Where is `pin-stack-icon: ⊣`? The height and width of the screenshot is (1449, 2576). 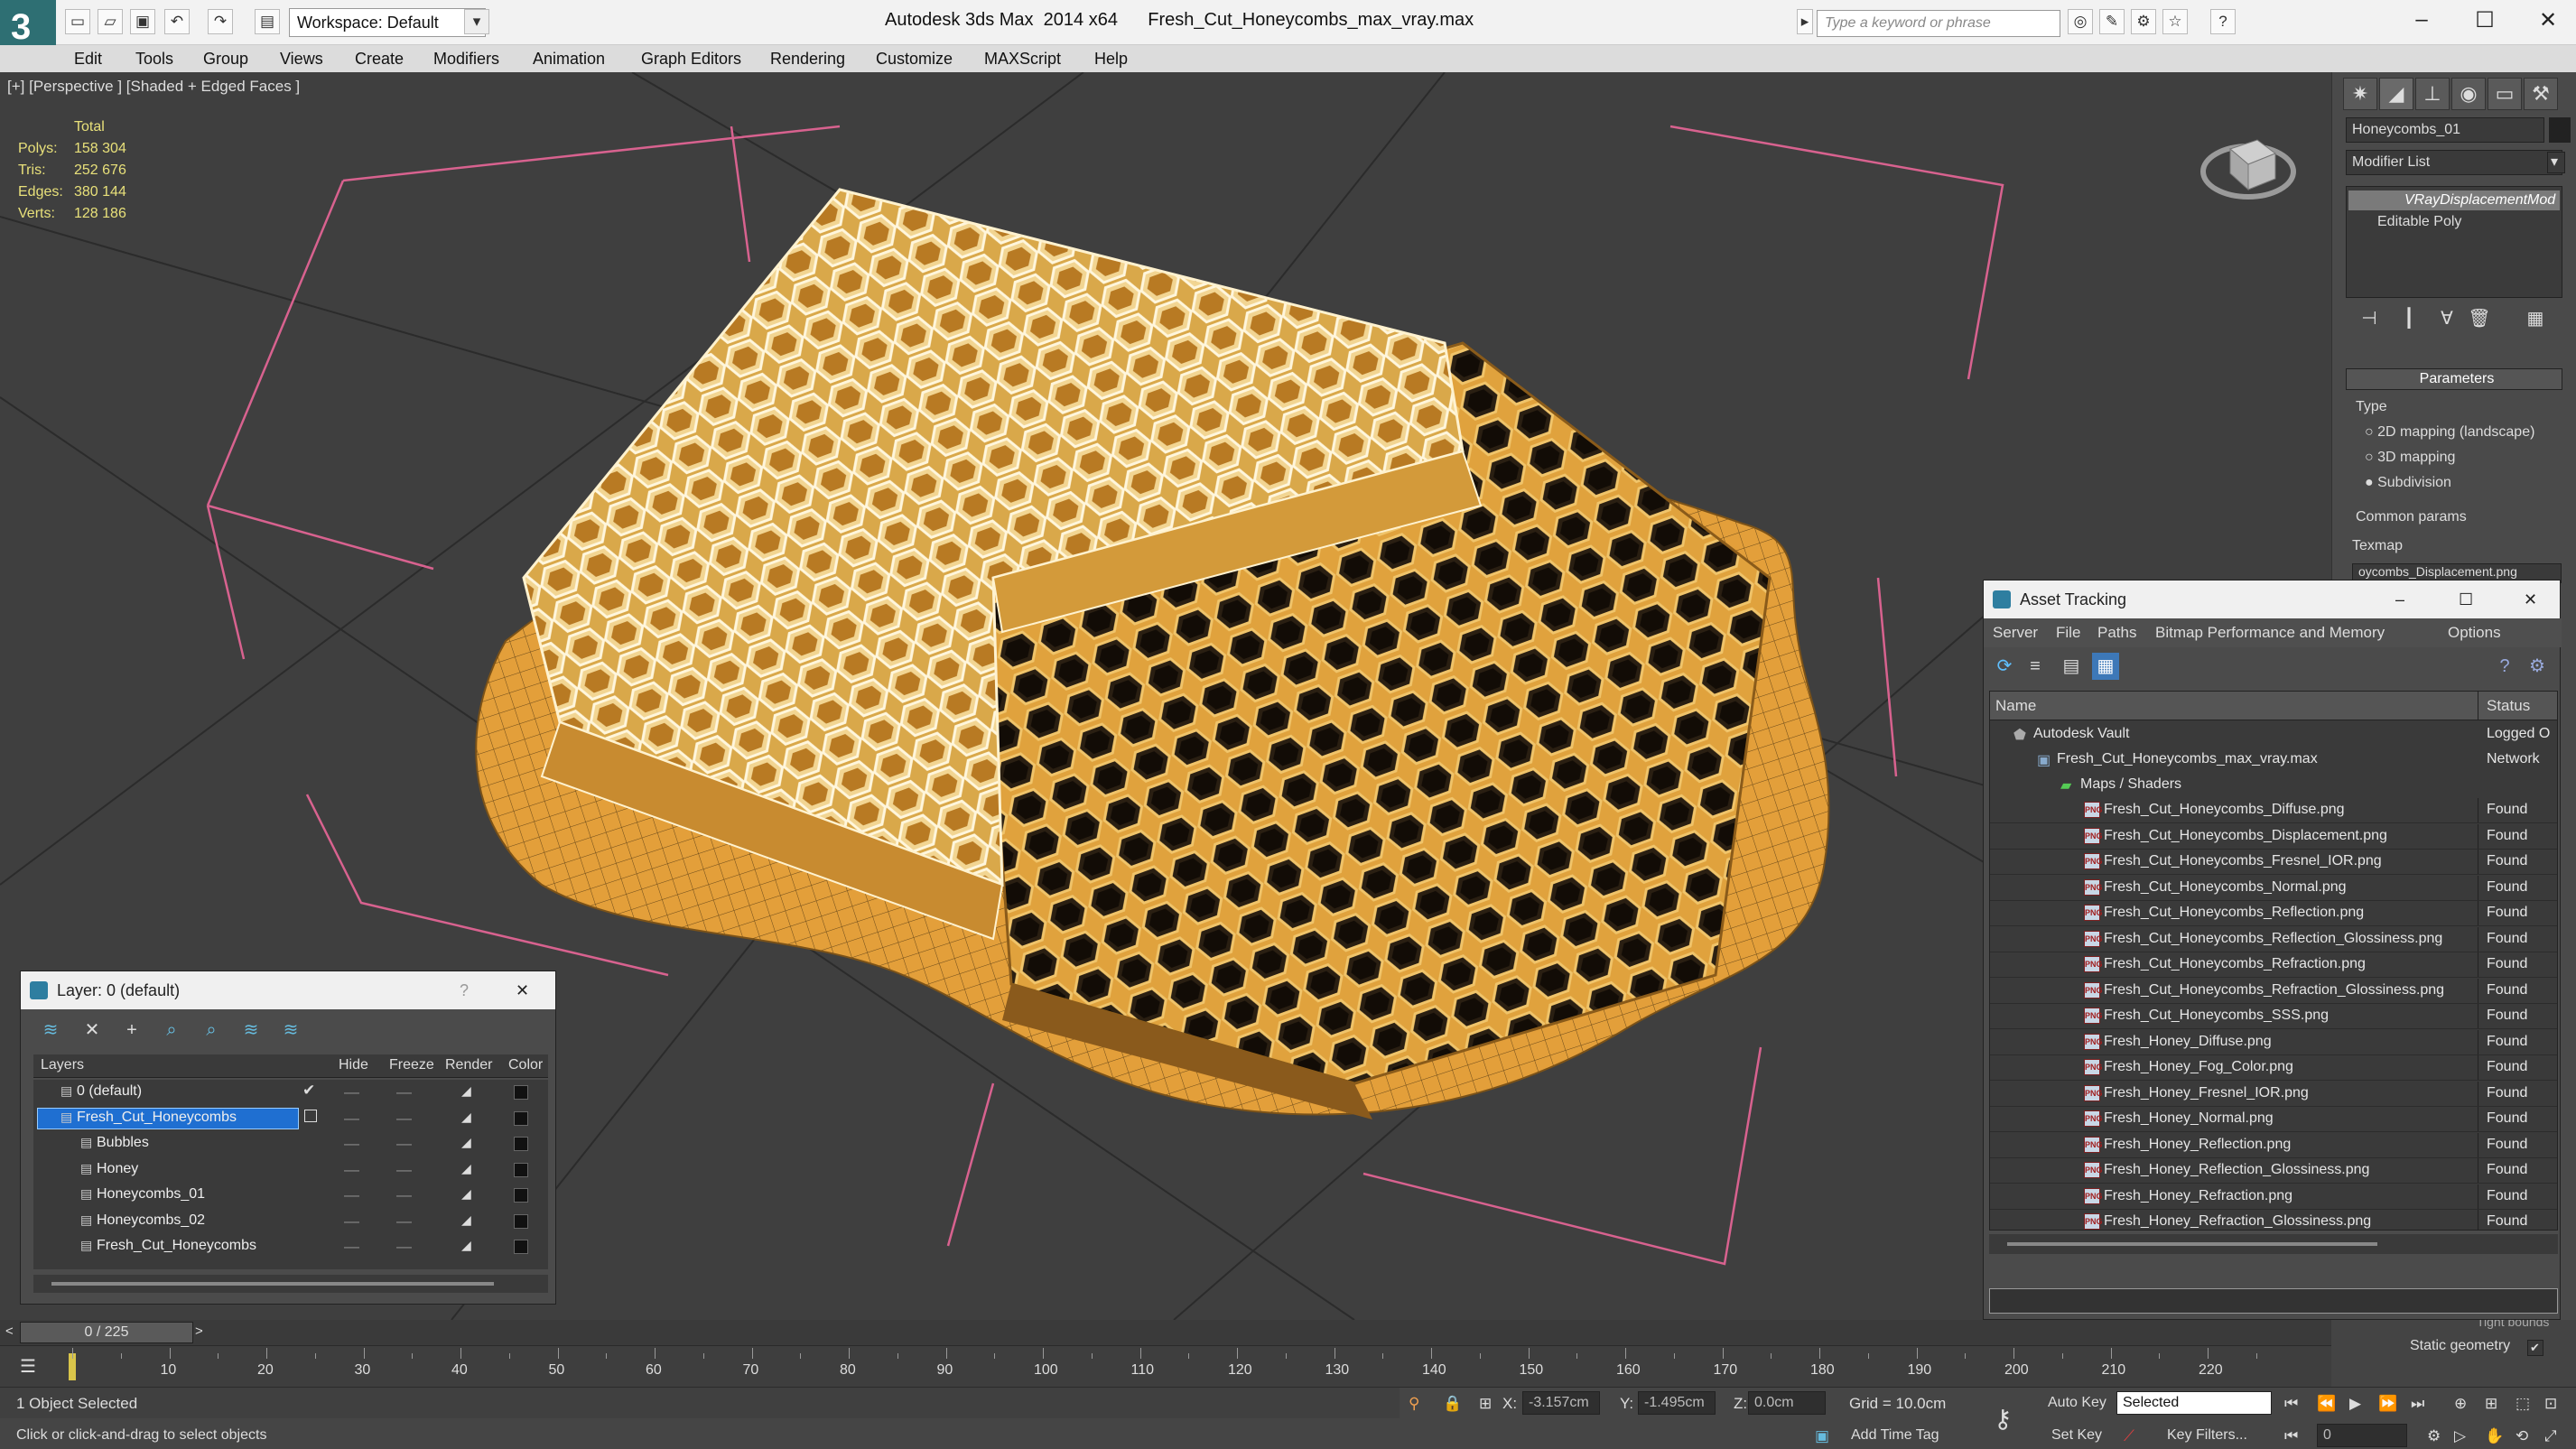
pin-stack-icon: ⊣ is located at coordinates (2369, 318).